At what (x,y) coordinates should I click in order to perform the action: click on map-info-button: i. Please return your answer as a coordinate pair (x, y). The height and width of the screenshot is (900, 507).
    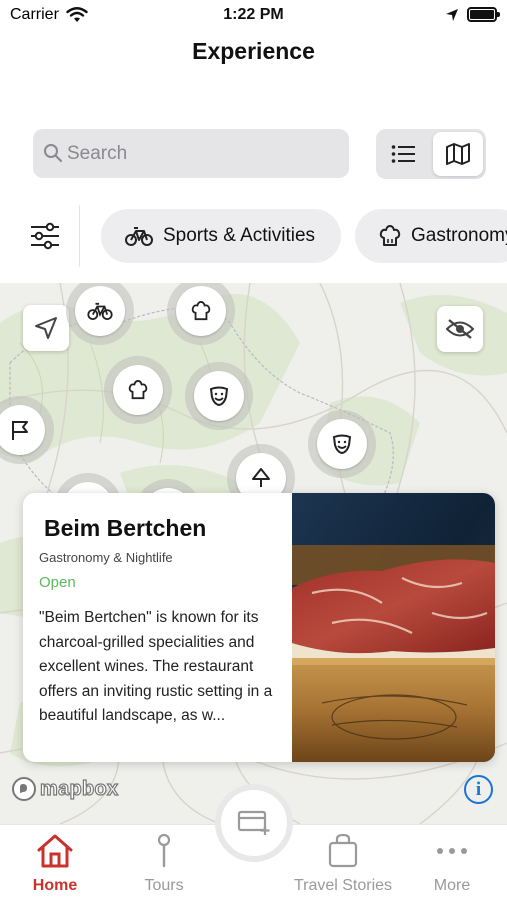
    Looking at the image, I should click on (478, 789).